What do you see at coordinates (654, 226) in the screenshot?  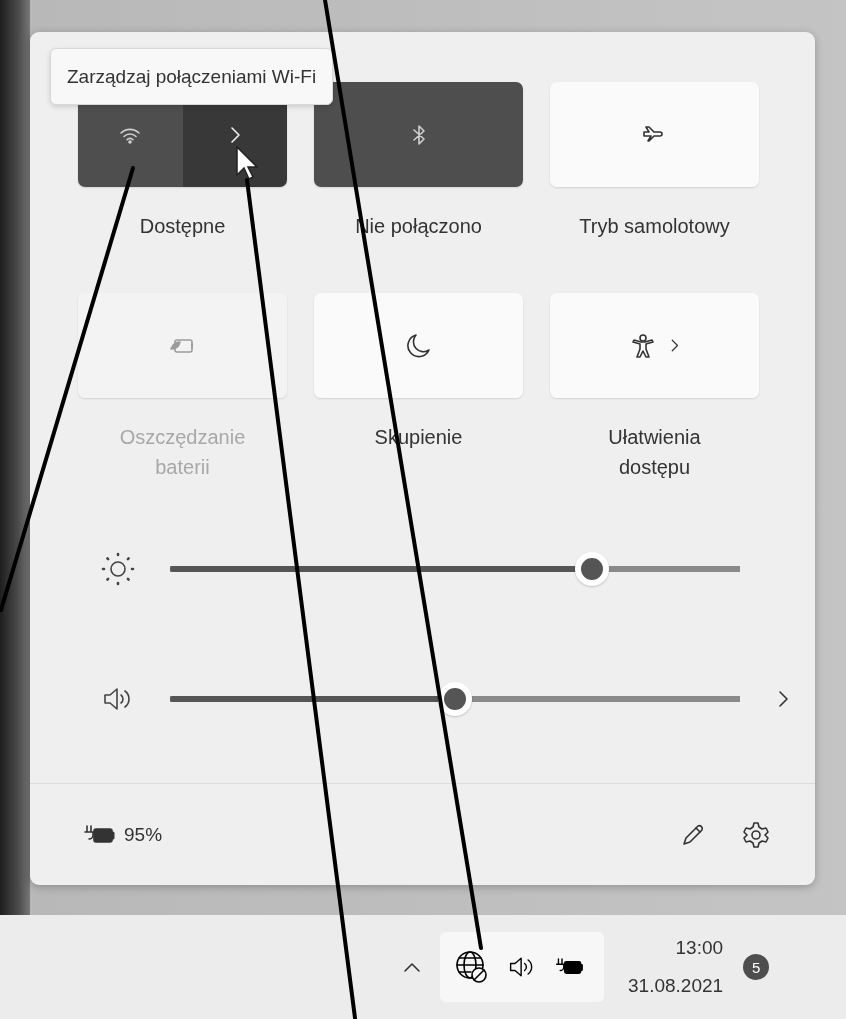 I see `tile-label: Tryb samolotowy` at bounding box center [654, 226].